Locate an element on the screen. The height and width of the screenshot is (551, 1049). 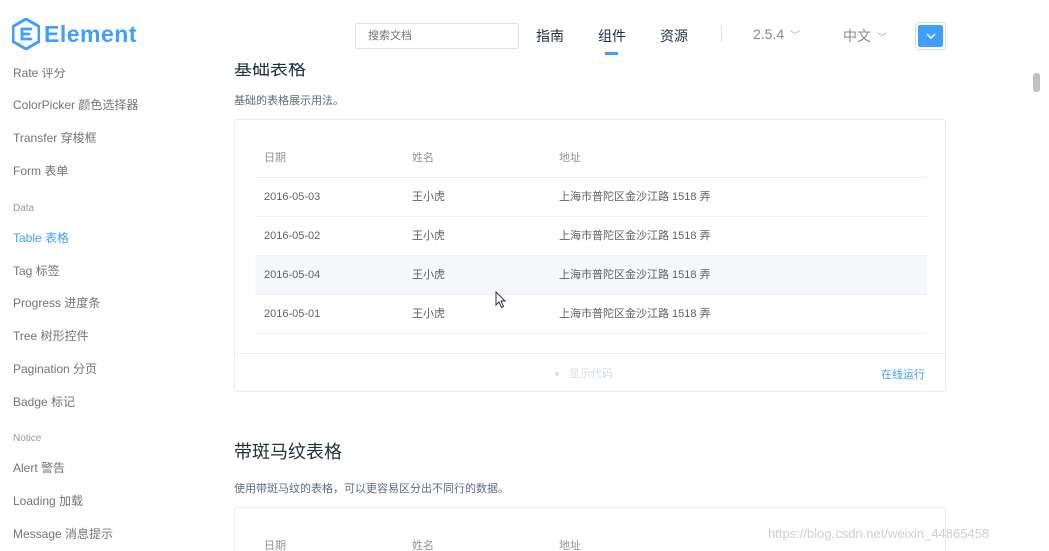
watermark-text: https://blog.csdn.net/weixin_44865458 is located at coordinates (879, 533).